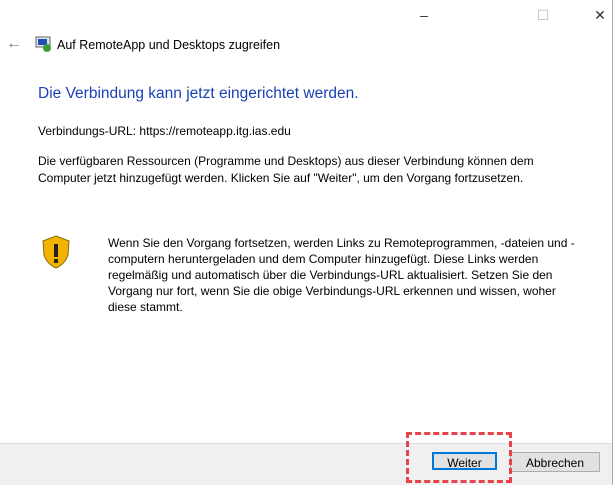 This screenshot has height=487, width=615. Describe the element at coordinates (14, 44) in the screenshot. I see `back-arrow-icon: ←` at that location.